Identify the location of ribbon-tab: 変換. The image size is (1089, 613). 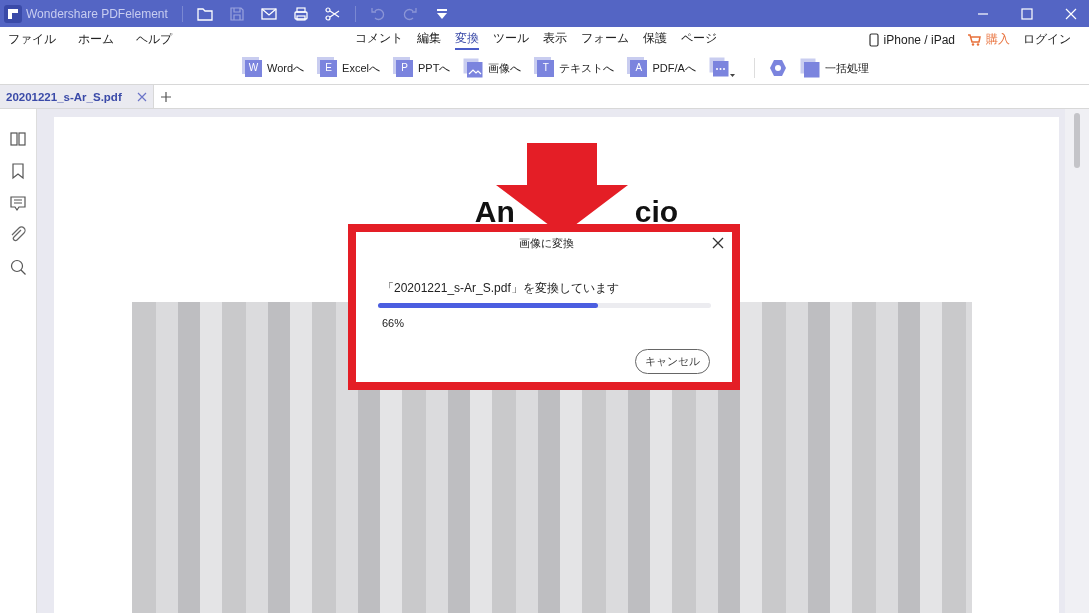
(467, 39).